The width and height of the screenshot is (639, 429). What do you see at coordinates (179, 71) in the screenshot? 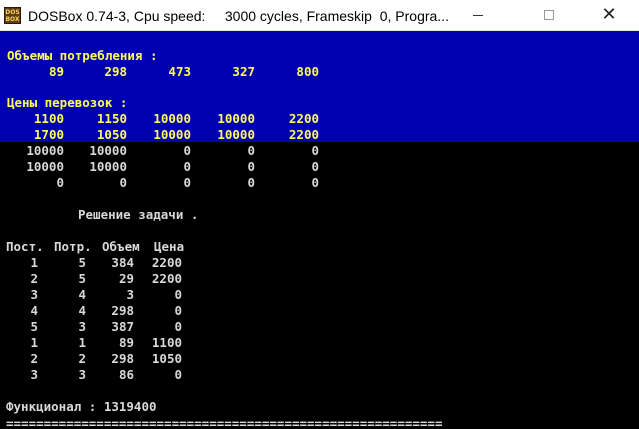
I see `consumption-value: 473` at bounding box center [179, 71].